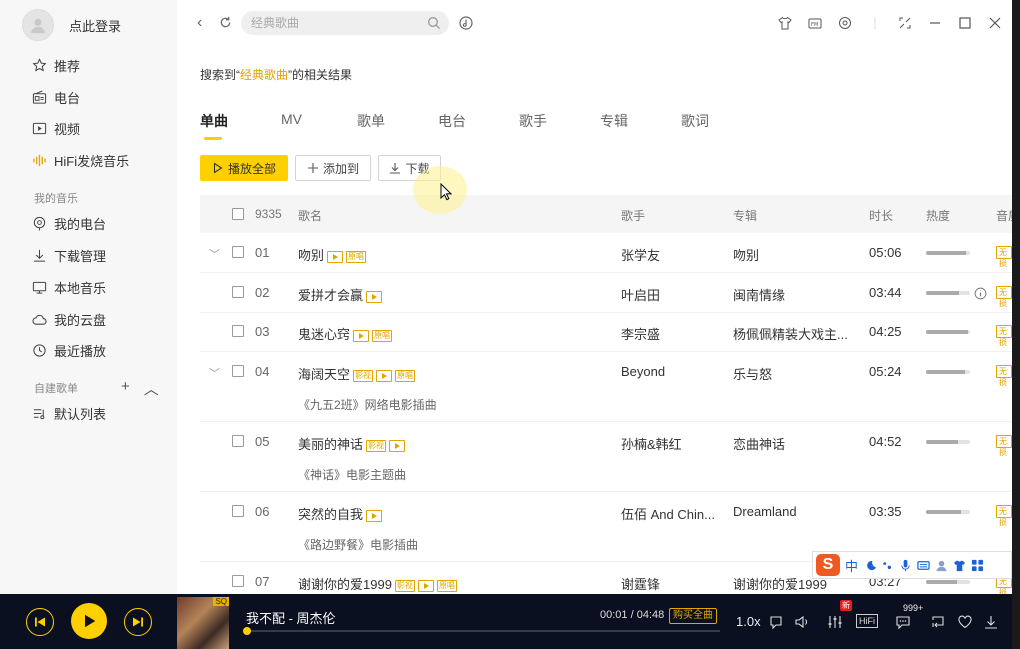 The width and height of the screenshot is (1020, 649). I want to click on play-all-button: 播放全部, so click(244, 168).